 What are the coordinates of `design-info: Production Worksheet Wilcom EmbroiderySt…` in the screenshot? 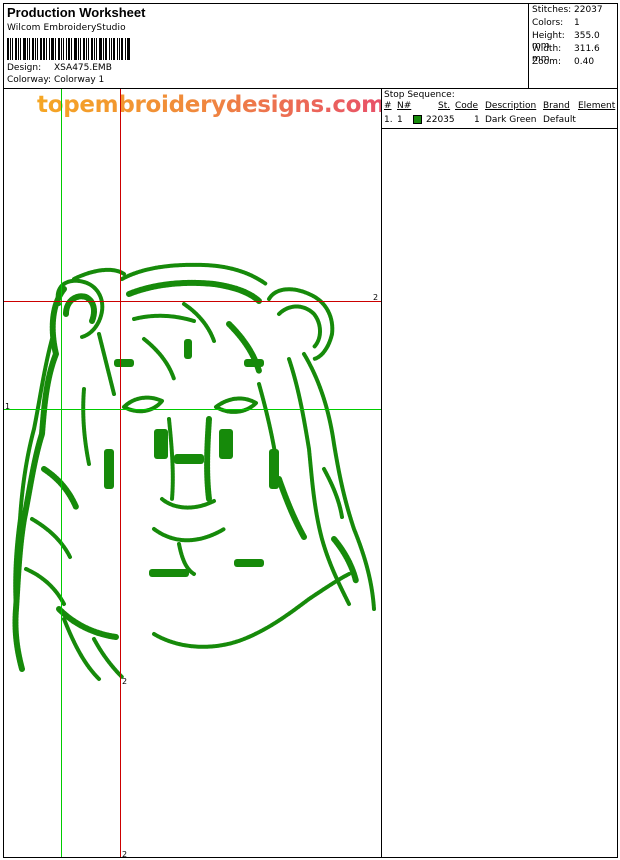 It's located at (266, 46).